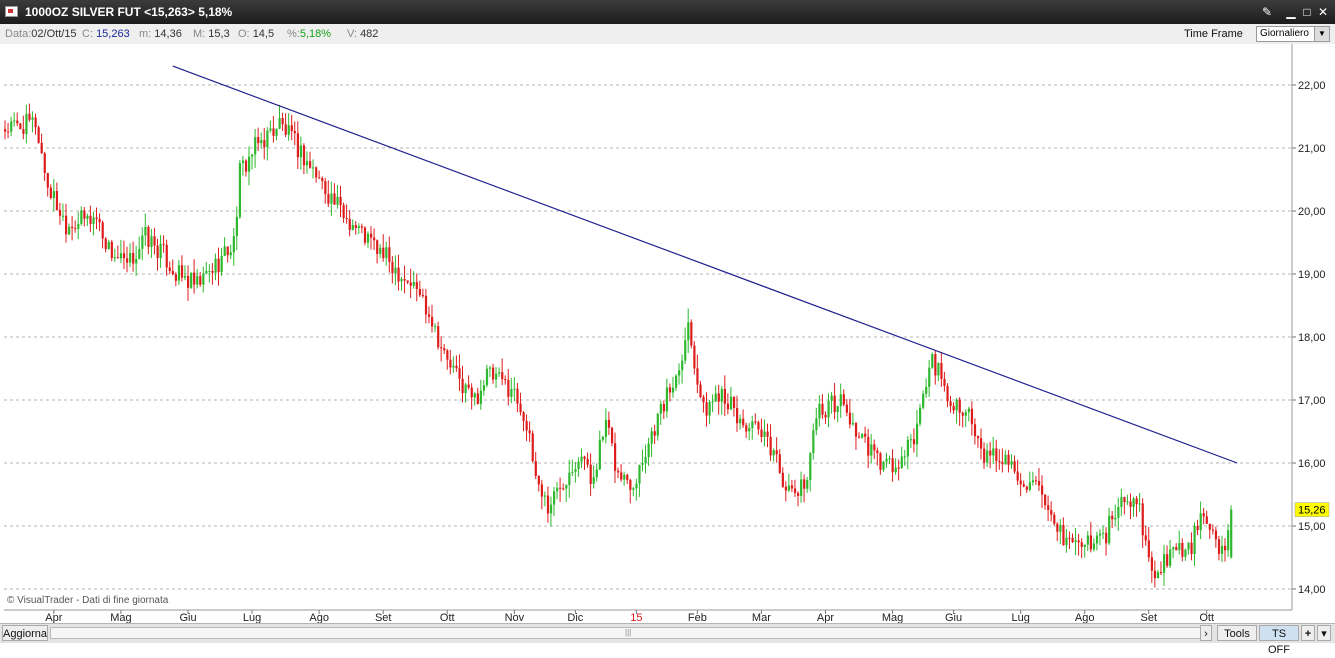  I want to click on minimize-icon: ▁, so click(1291, 12).